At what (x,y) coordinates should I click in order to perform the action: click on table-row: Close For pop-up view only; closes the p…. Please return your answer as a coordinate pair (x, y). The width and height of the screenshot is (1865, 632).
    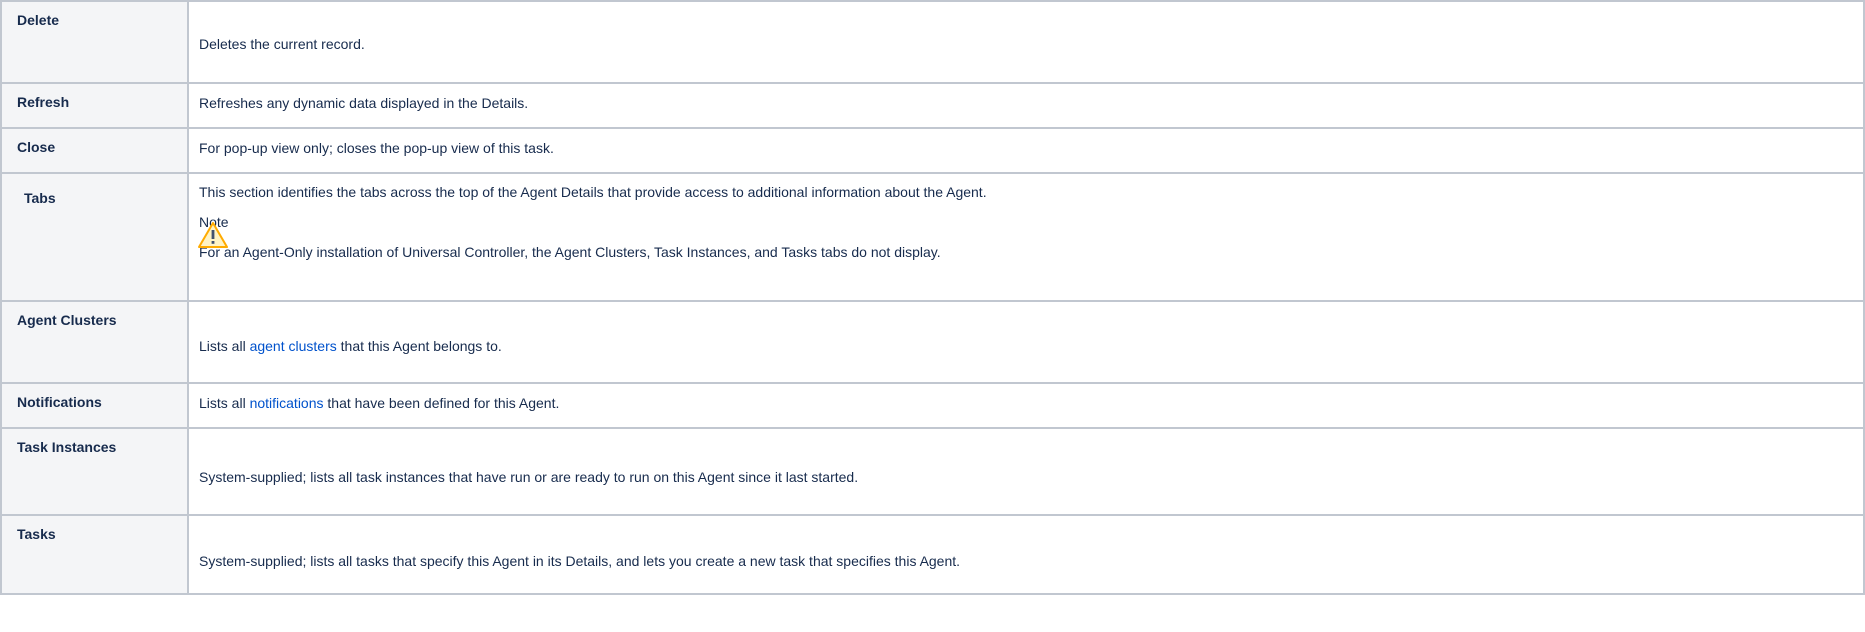
    Looking at the image, I should click on (932, 150).